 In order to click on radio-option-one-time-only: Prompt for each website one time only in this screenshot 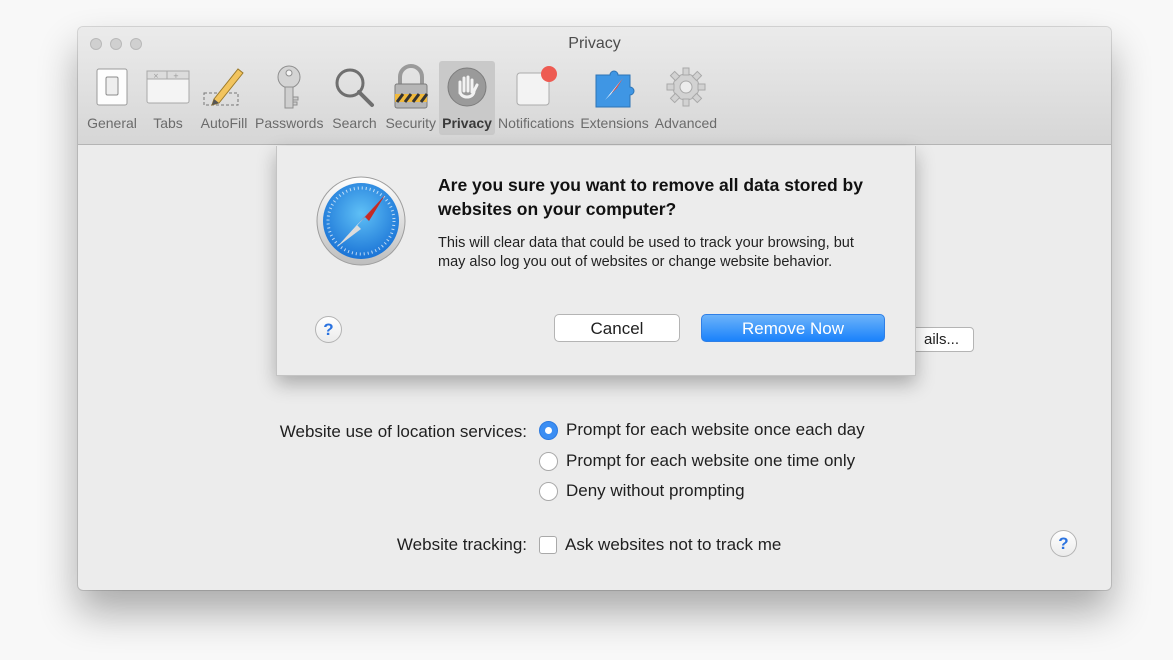, I will do `click(697, 461)`.